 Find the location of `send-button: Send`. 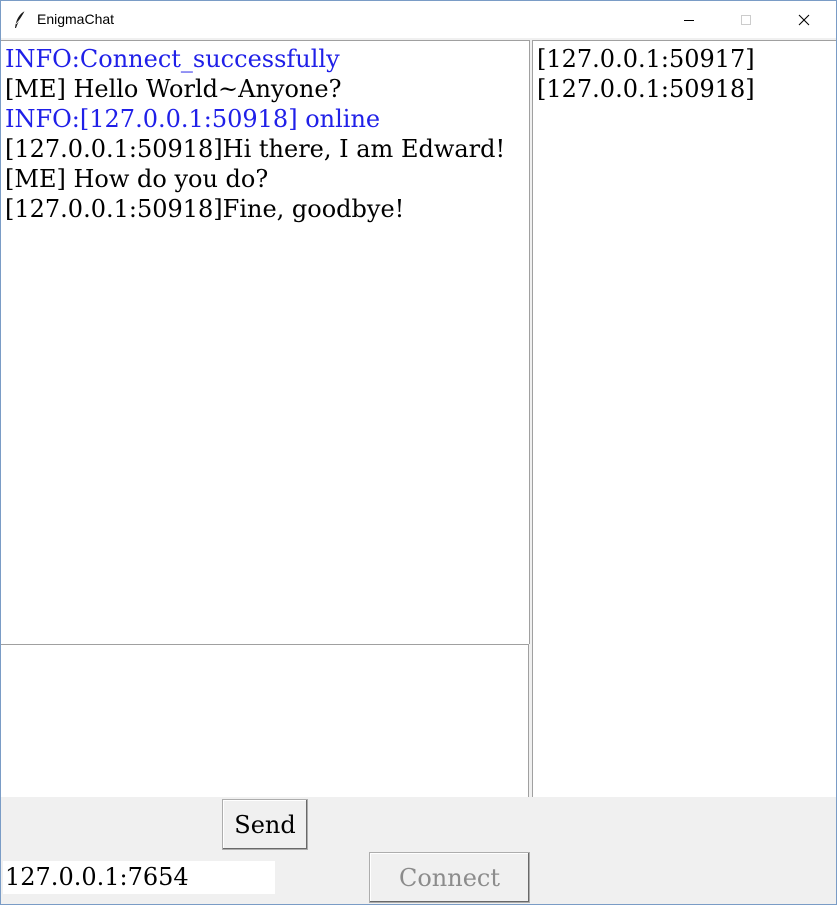

send-button: Send is located at coordinates (265, 824).